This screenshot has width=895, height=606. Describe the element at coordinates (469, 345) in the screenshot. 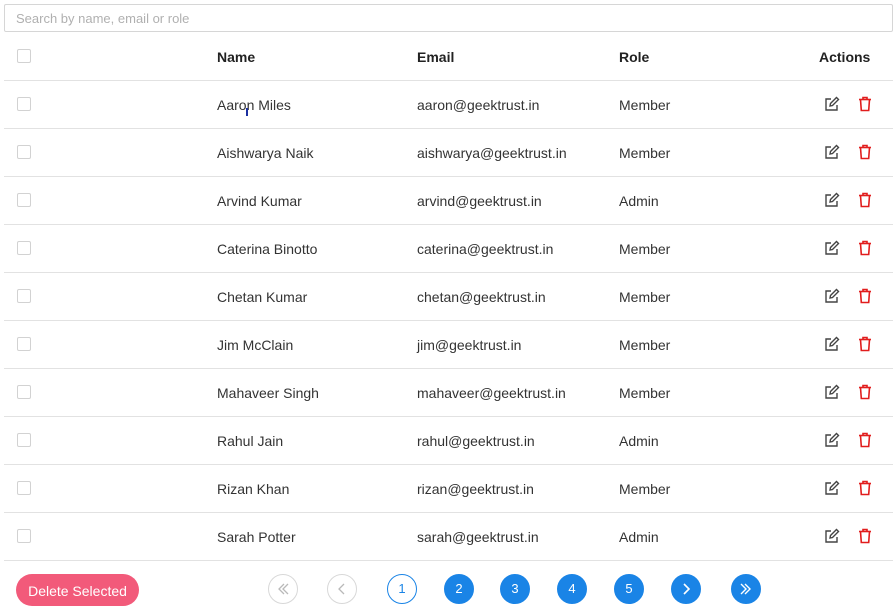

I see `row-email: jim@geektrust.in` at that location.